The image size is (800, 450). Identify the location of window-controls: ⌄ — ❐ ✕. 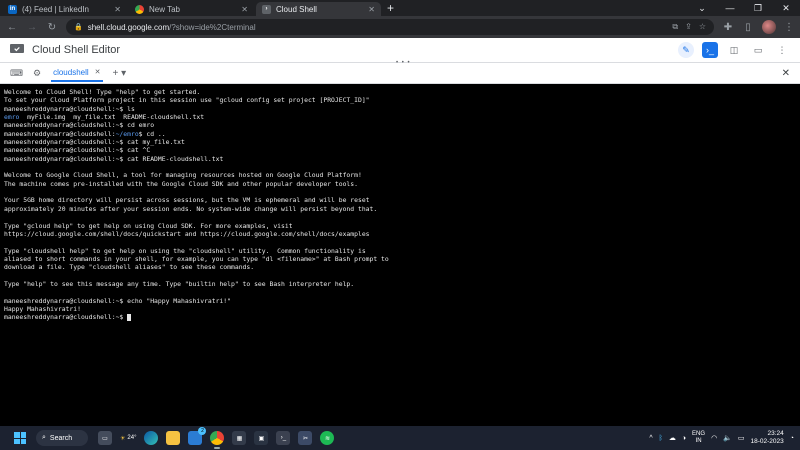
(744, 8).